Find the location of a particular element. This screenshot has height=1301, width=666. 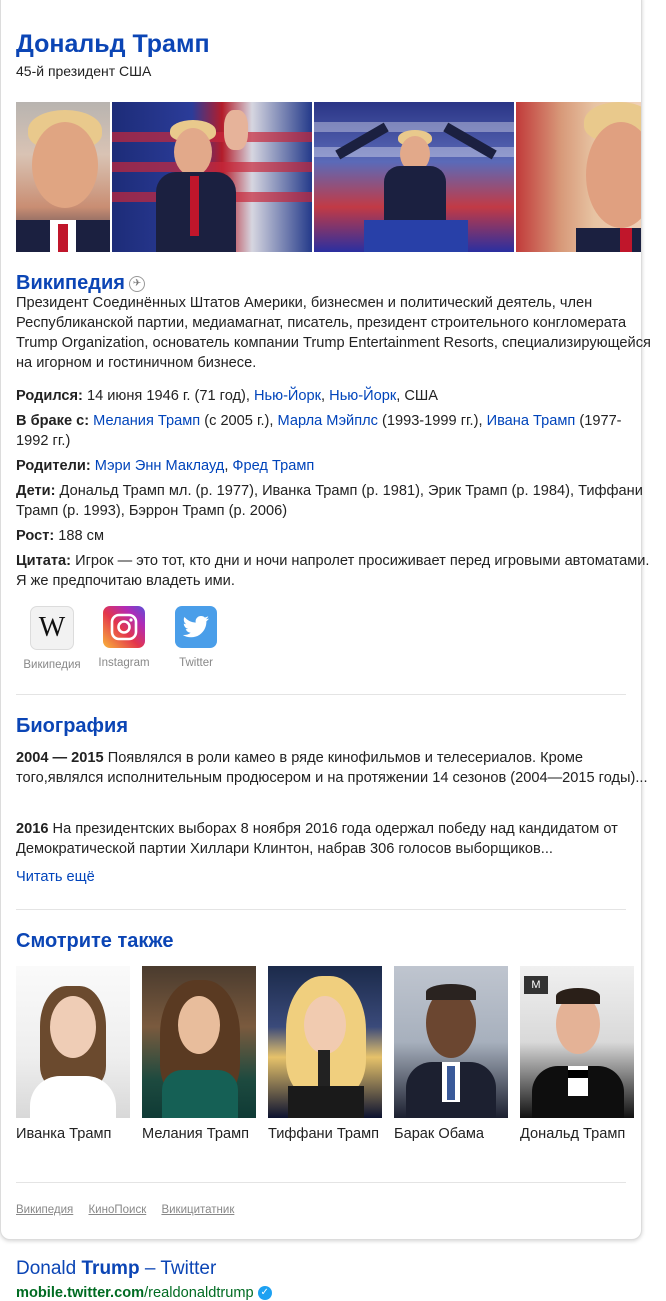

person-name: Барак Обама is located at coordinates (451, 1134).